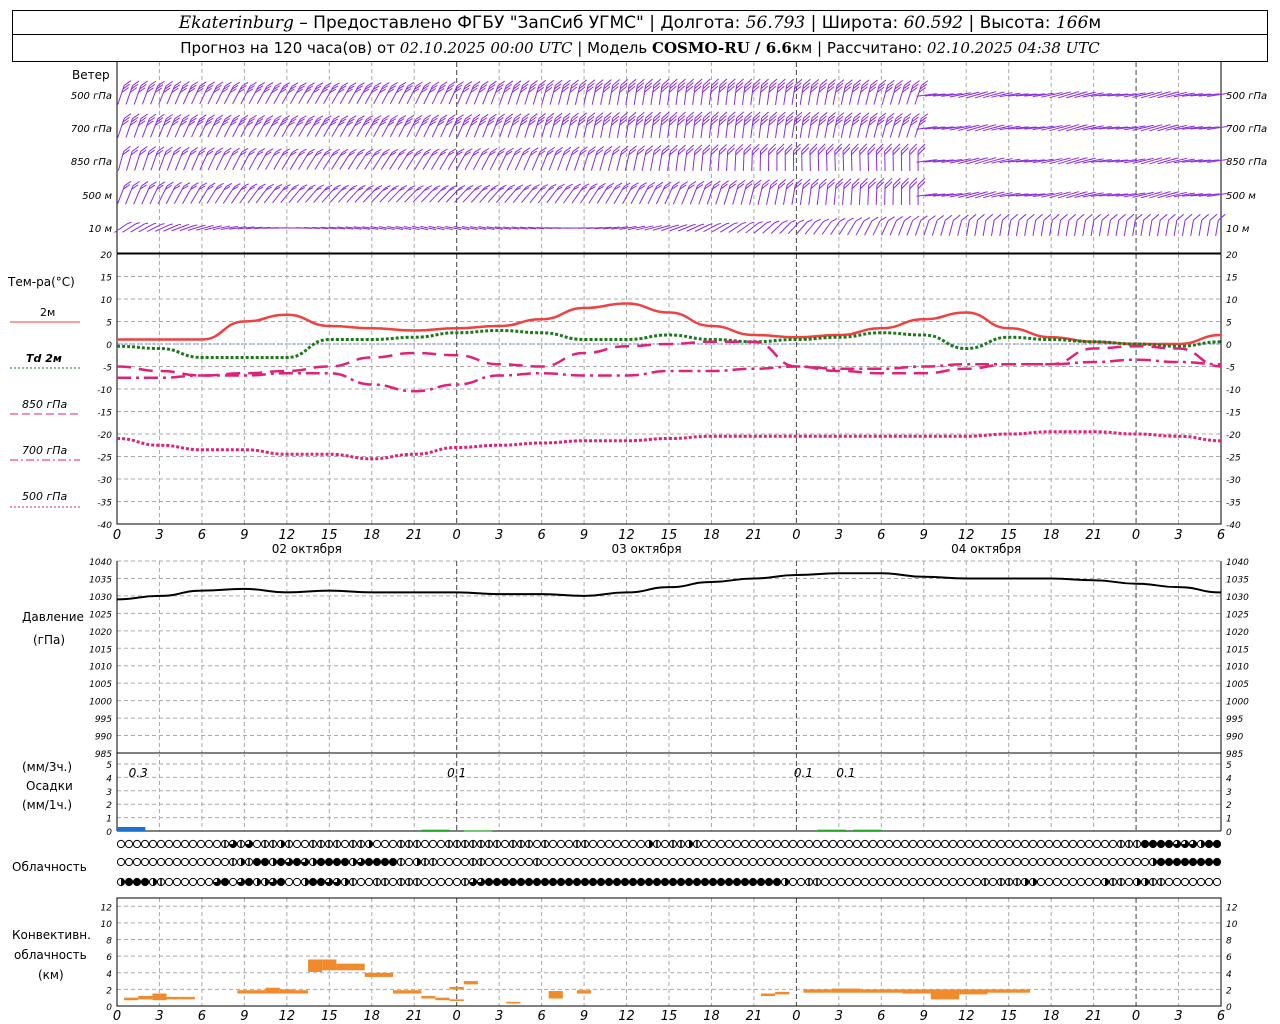 The image size is (1280, 1024). I want to click on conv-tick-right: 0, so click(1229, 1008).